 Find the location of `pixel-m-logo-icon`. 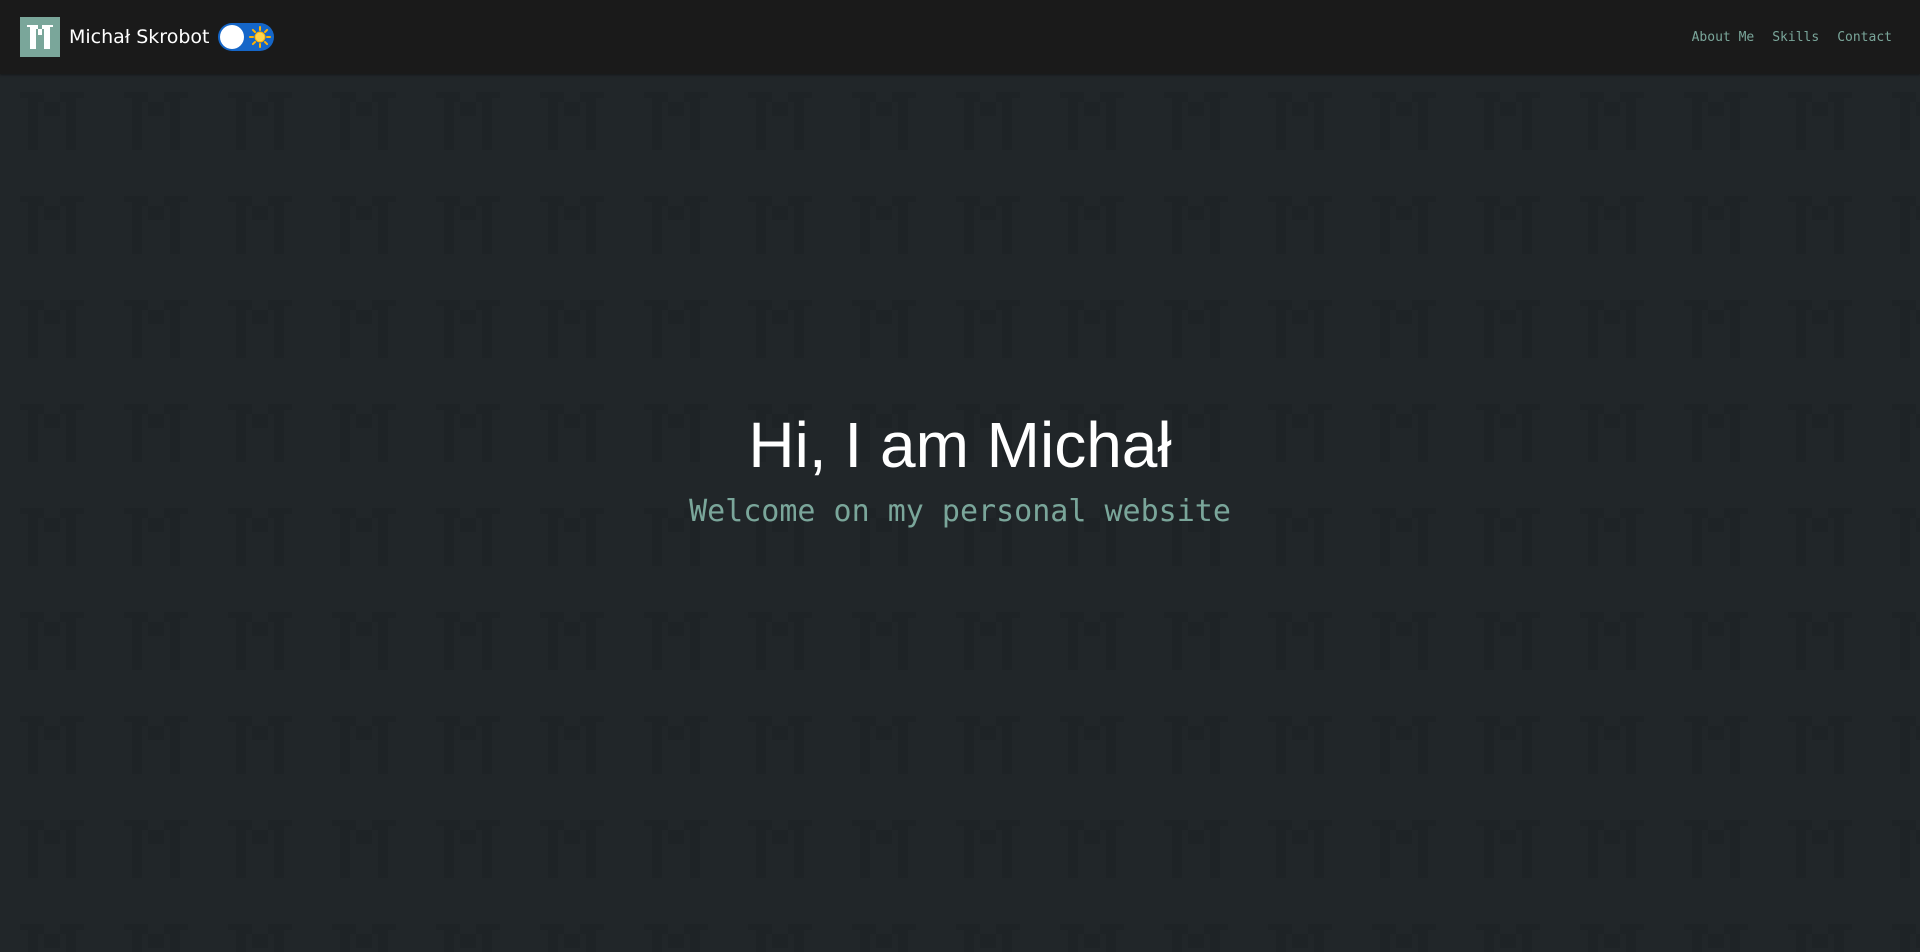

pixel-m-logo-icon is located at coordinates (40, 37).